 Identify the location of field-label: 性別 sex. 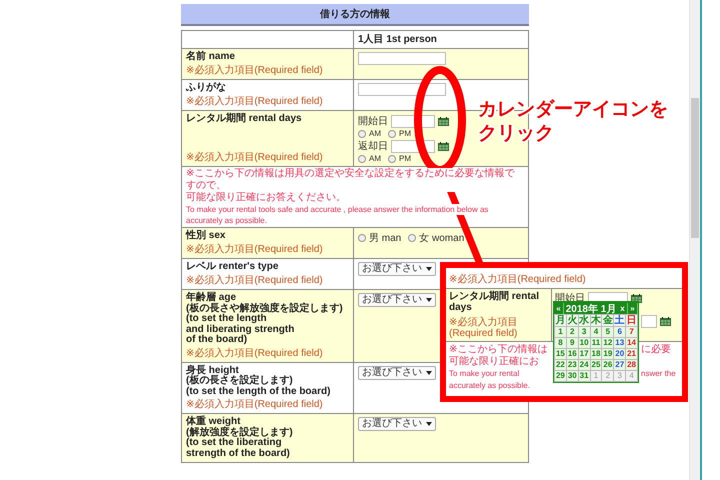
(206, 236).